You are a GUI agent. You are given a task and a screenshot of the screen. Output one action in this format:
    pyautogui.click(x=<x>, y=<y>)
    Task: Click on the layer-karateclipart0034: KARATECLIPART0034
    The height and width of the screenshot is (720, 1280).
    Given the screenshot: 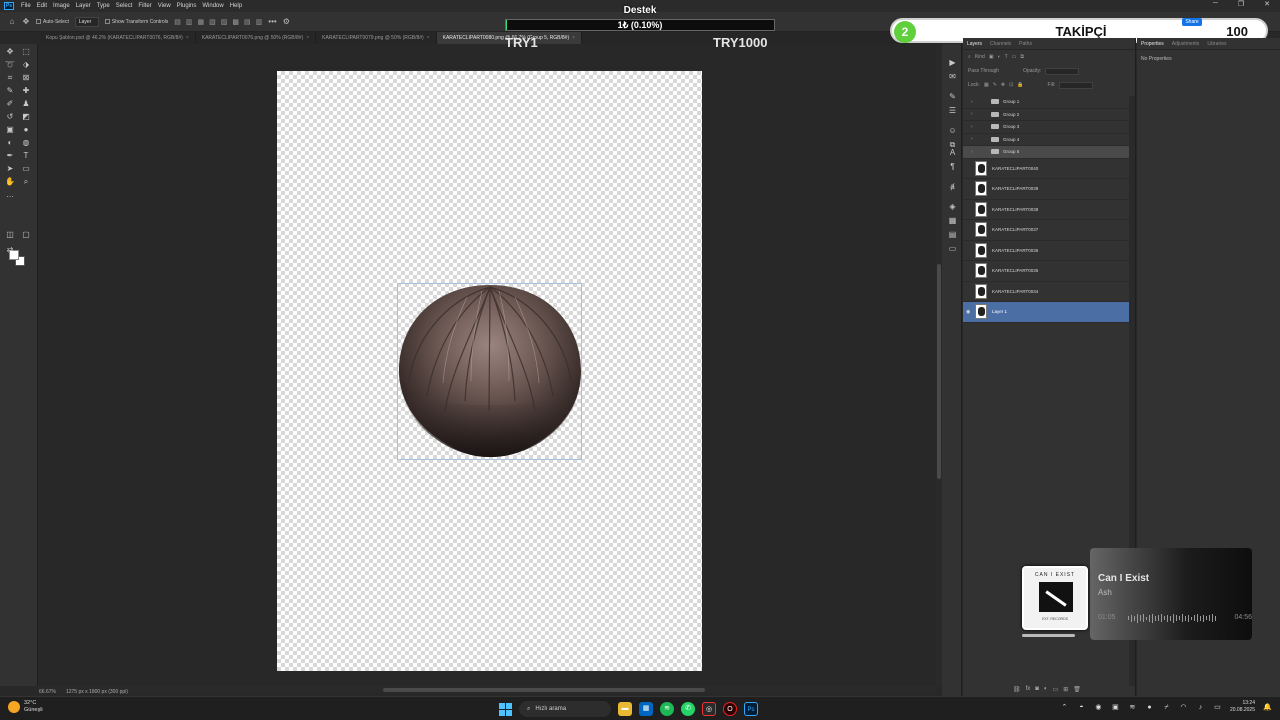 What is the action you would take?
    pyautogui.click(x=1046, y=292)
    